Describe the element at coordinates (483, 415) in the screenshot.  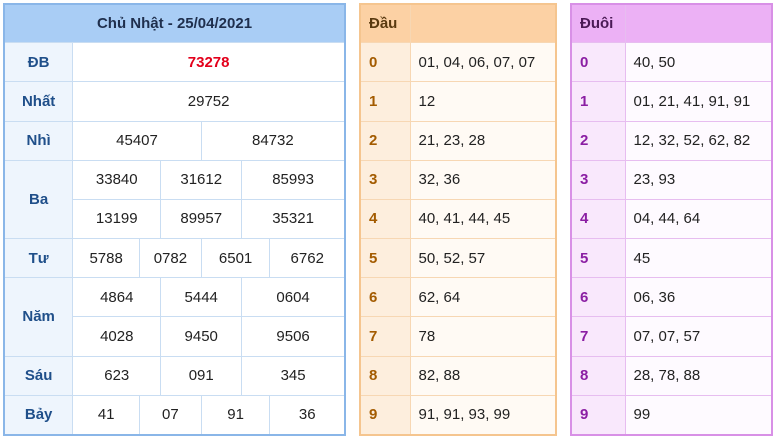
I see `dau-values: 91, 91, 93, 99` at that location.